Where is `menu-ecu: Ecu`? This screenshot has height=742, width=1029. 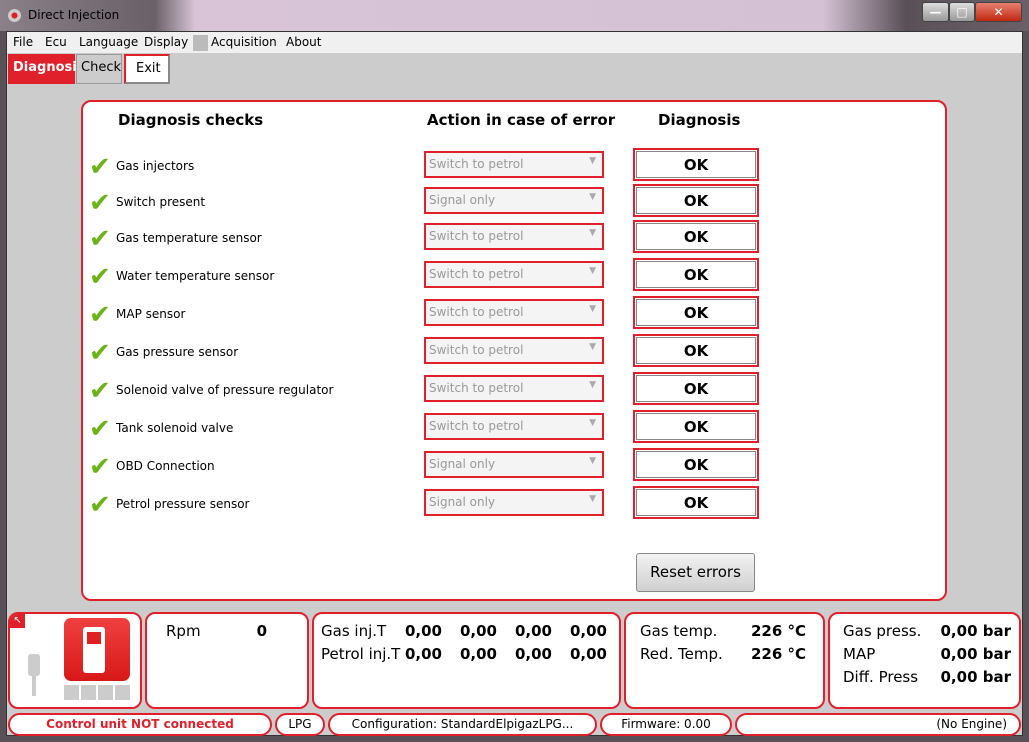 menu-ecu: Ecu is located at coordinates (56, 42).